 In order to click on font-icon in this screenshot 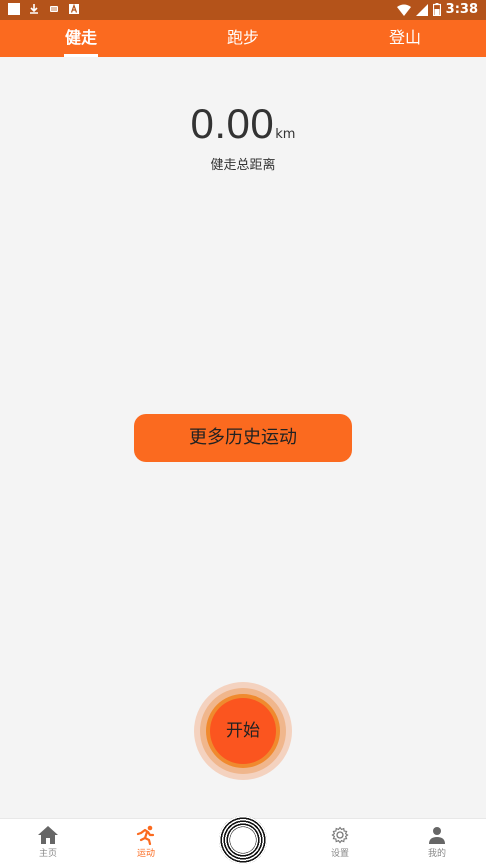, I will do `click(74, 8)`.